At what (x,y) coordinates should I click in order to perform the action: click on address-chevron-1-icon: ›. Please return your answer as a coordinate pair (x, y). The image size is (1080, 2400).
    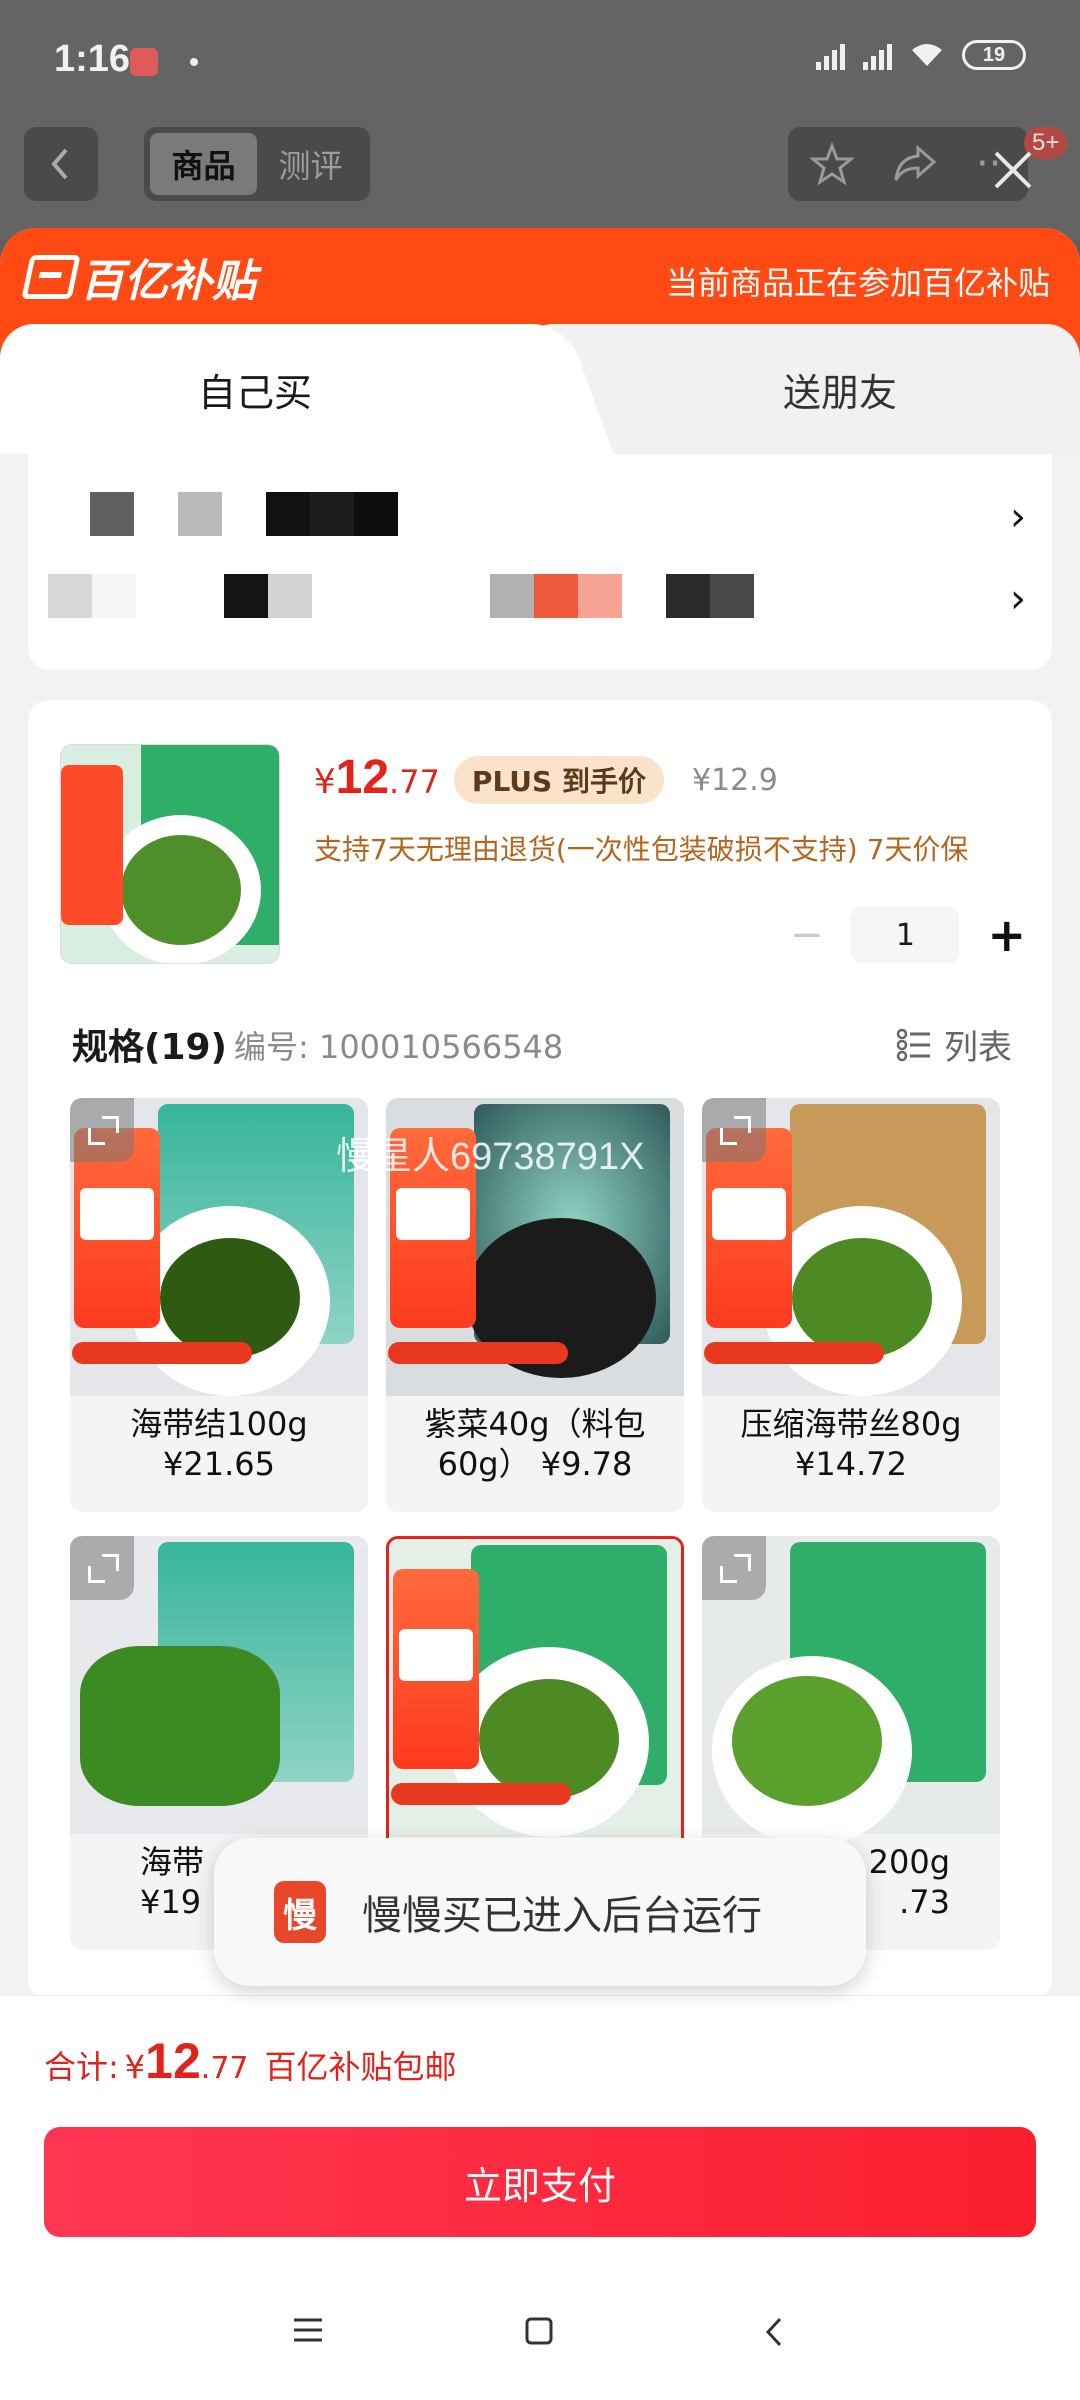
    Looking at the image, I should click on (1018, 517).